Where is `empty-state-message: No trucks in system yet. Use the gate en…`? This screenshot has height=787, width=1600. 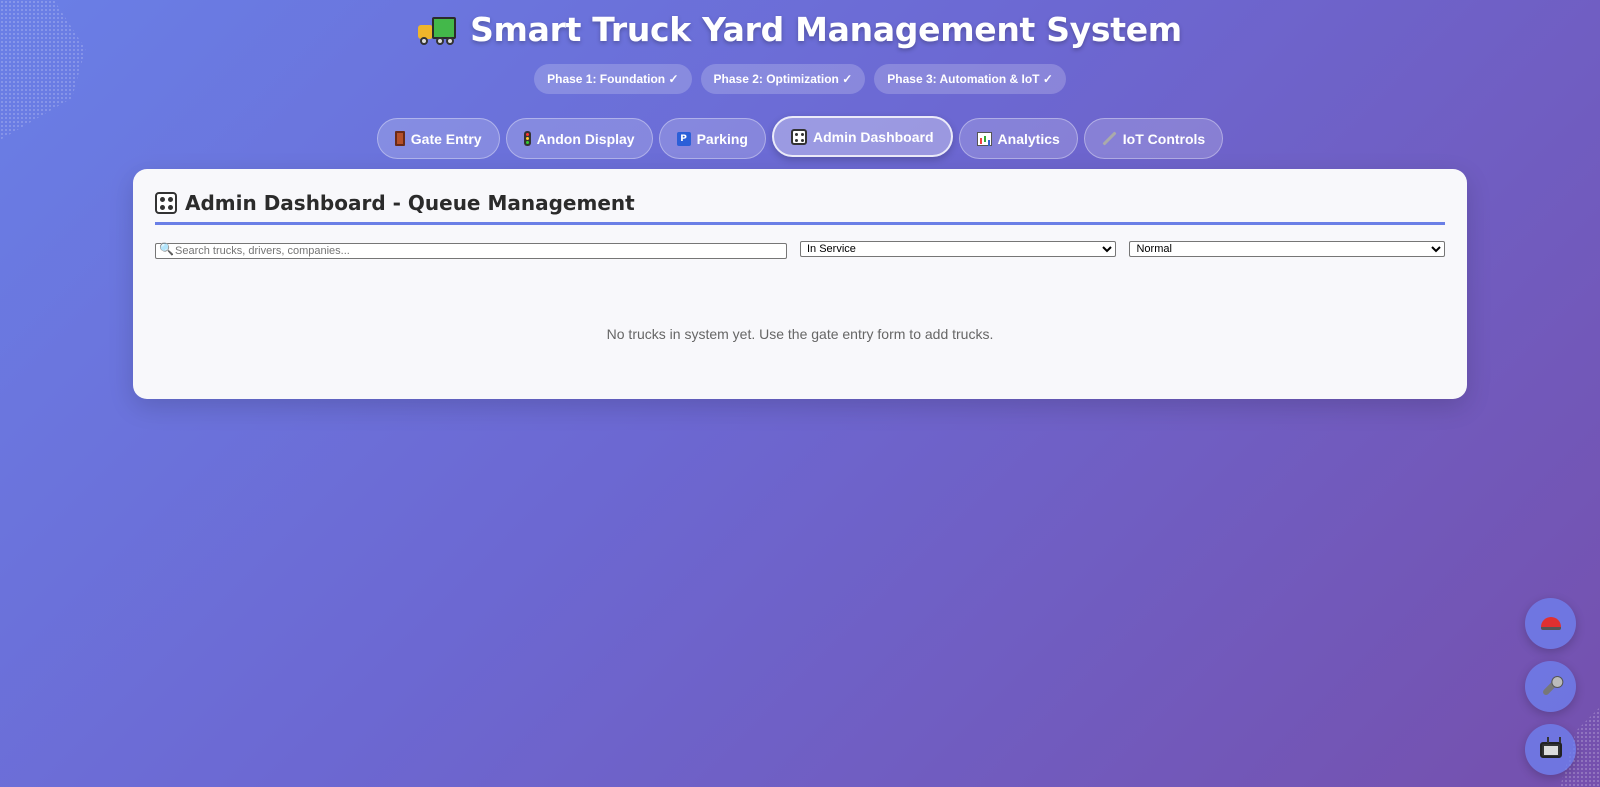 empty-state-message: No trucks in system yet. Use the gate en… is located at coordinates (800, 334).